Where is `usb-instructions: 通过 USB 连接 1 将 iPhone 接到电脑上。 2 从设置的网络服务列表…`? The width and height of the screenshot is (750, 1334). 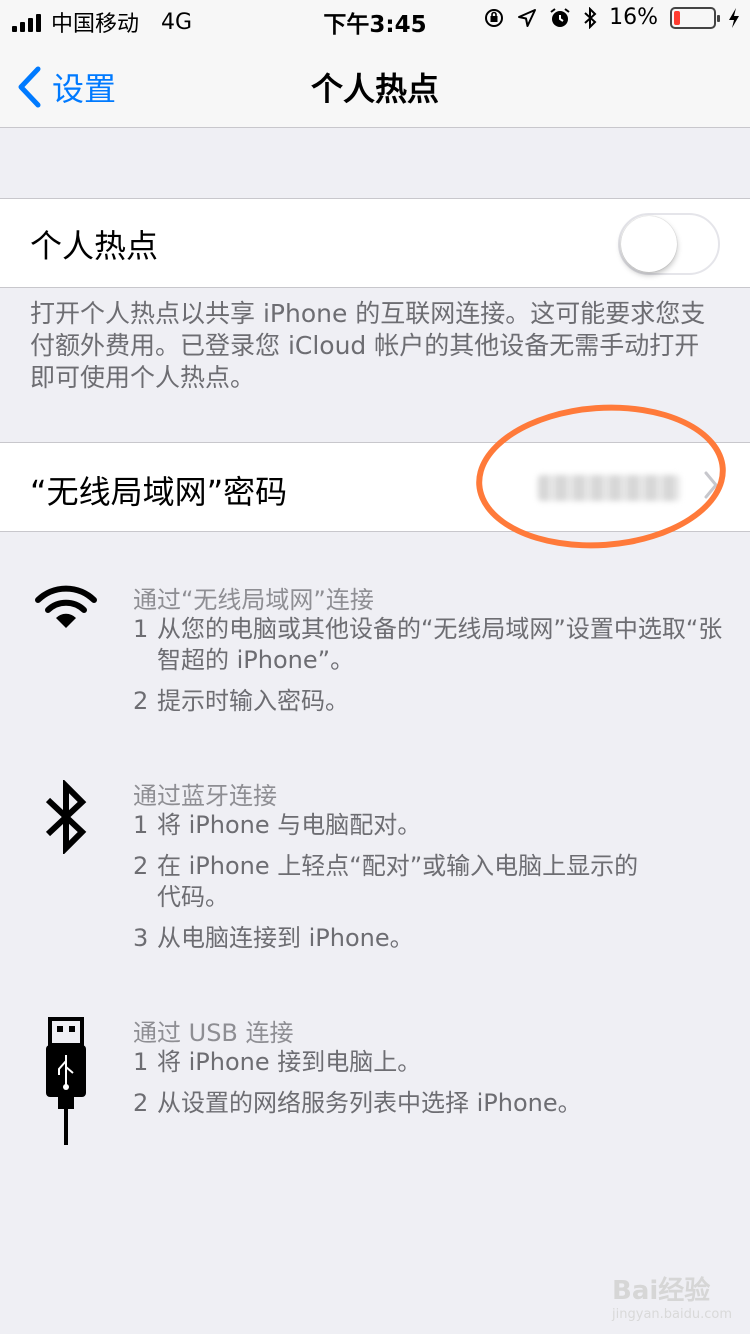
usb-instructions: 通过 USB 连接 1 将 iPhone 接到电脑上。 2 从设置的网络服务列表… is located at coordinates (375, 1083).